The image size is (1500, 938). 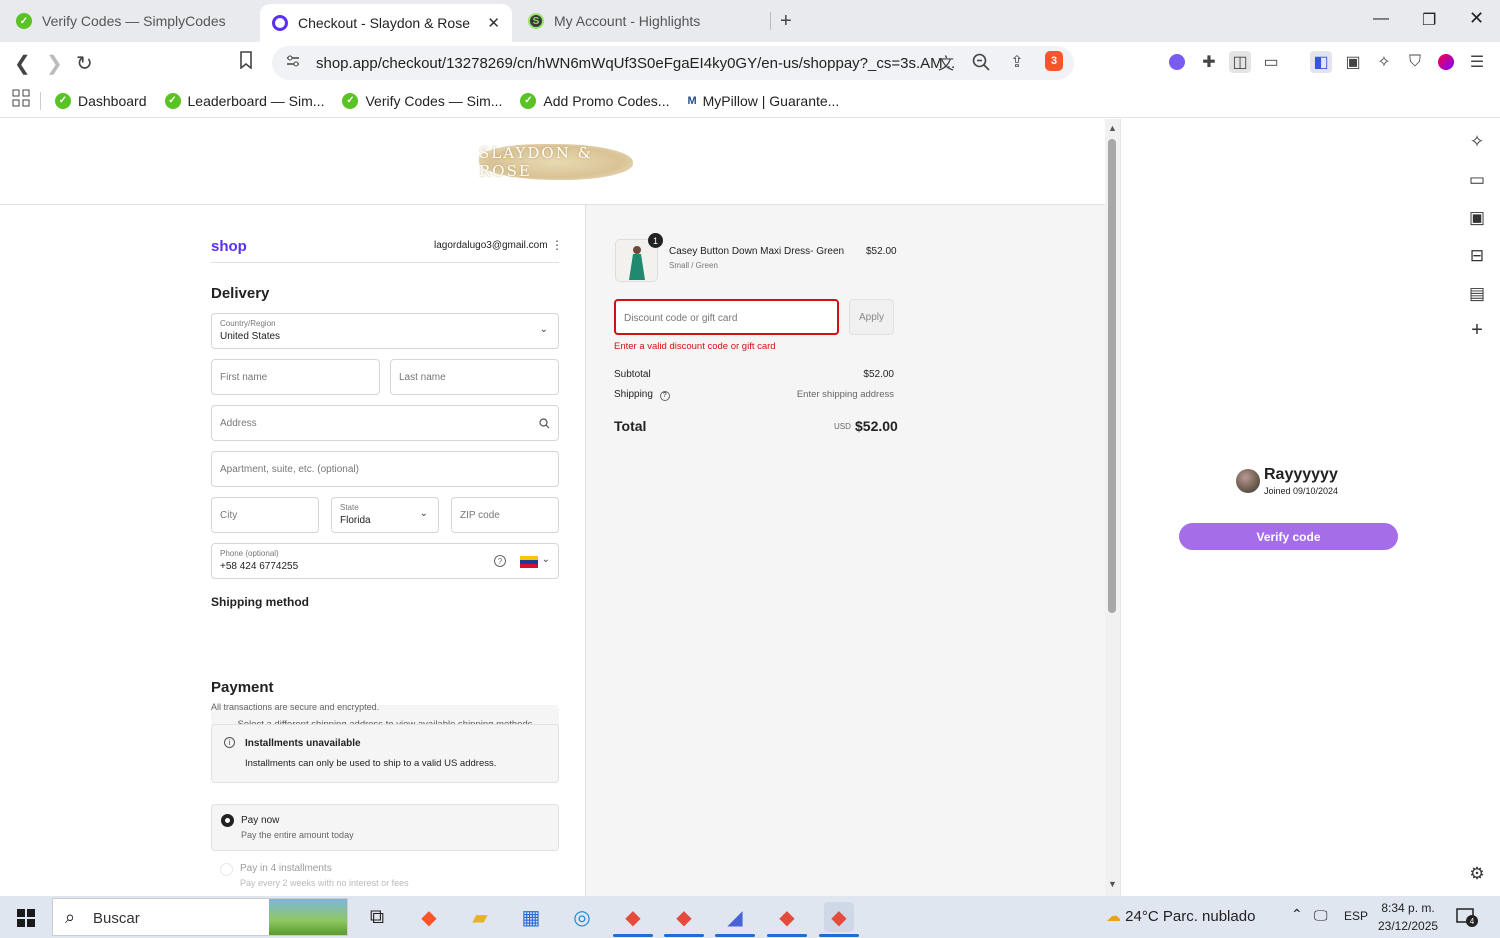 I want to click on brave-profile-2-icon: ◆, so click(x=684, y=917).